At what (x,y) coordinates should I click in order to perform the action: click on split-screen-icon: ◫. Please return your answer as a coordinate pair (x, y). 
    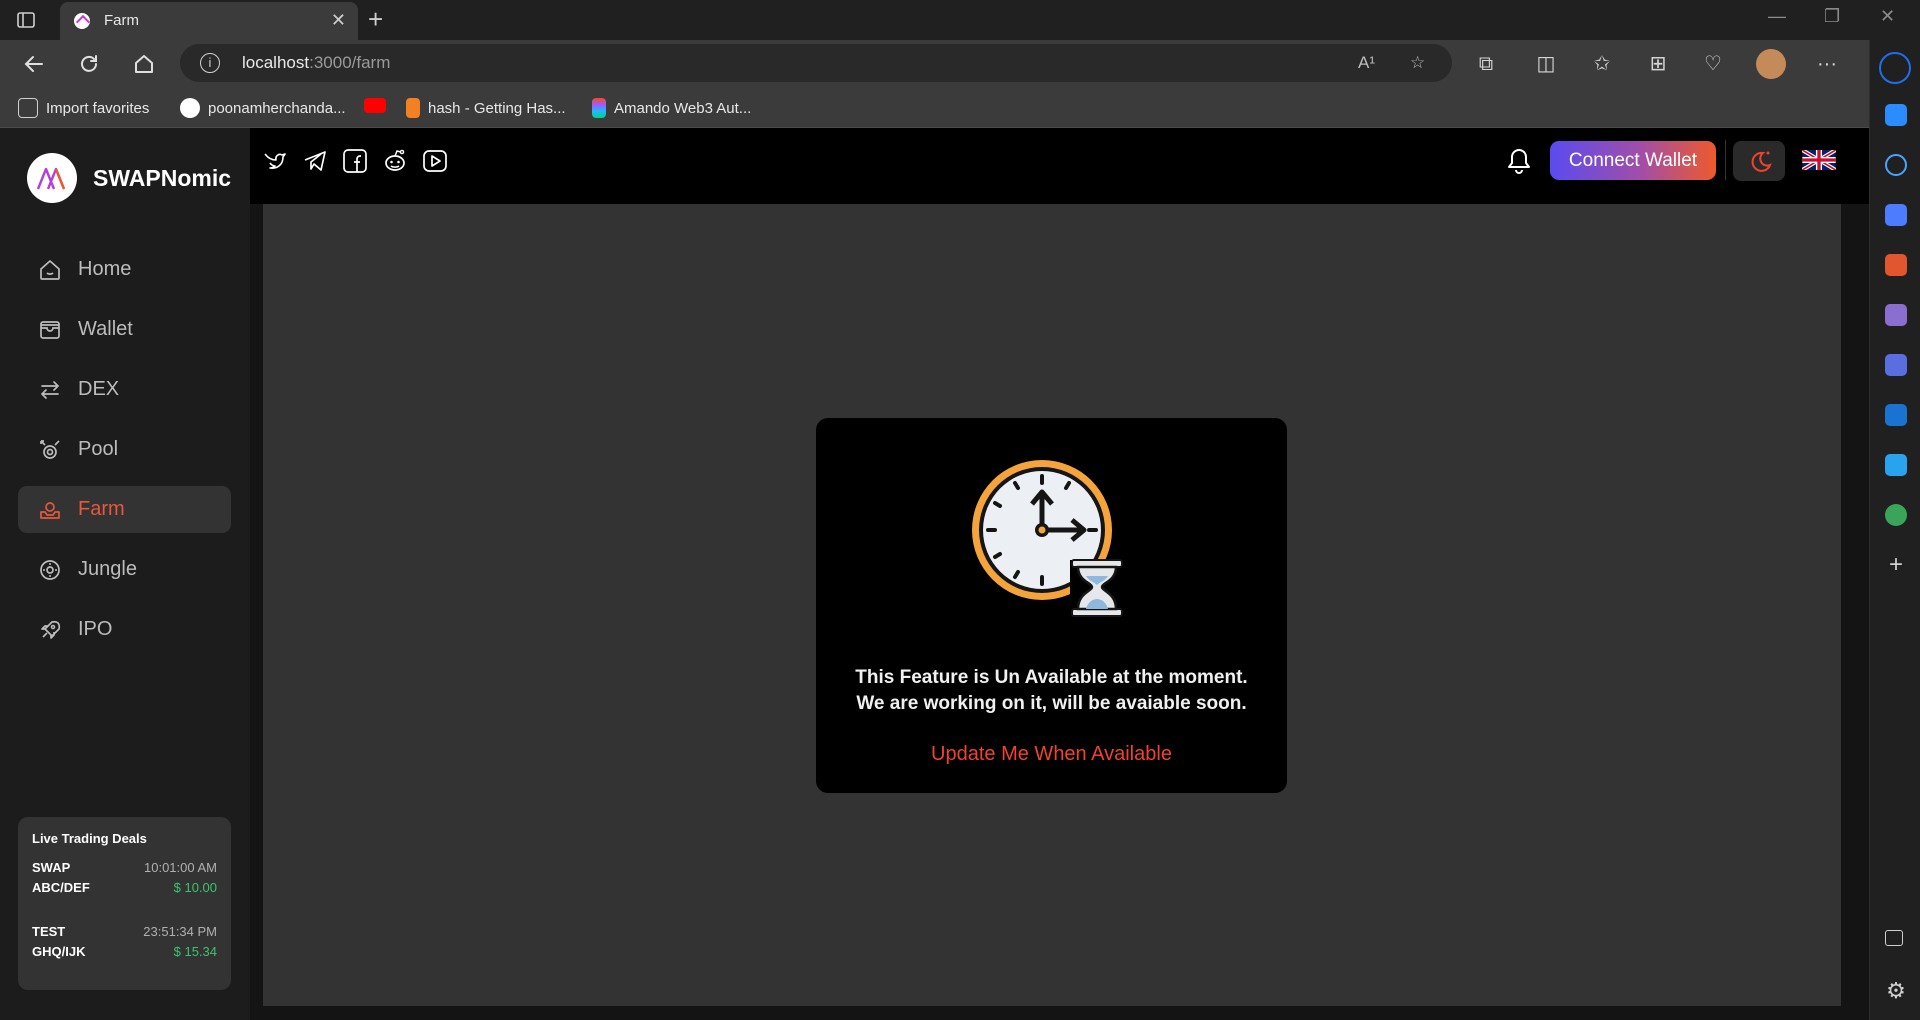
    Looking at the image, I should click on (1546, 64).